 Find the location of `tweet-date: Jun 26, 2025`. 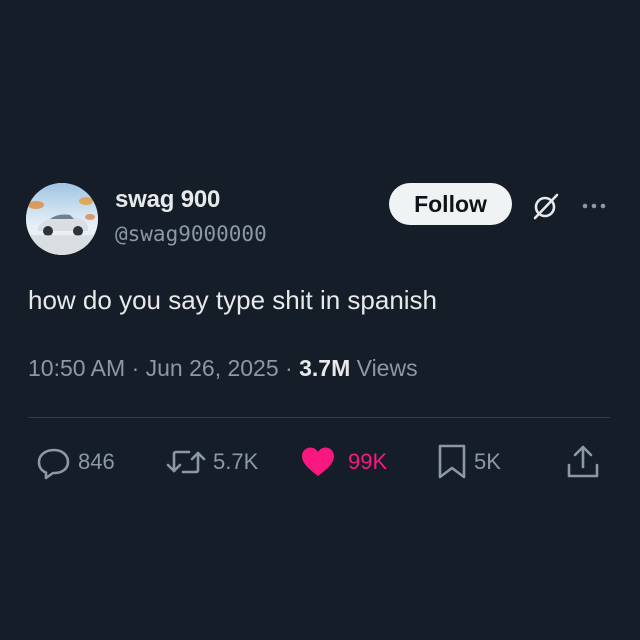

tweet-date: Jun 26, 2025 is located at coordinates (212, 368).